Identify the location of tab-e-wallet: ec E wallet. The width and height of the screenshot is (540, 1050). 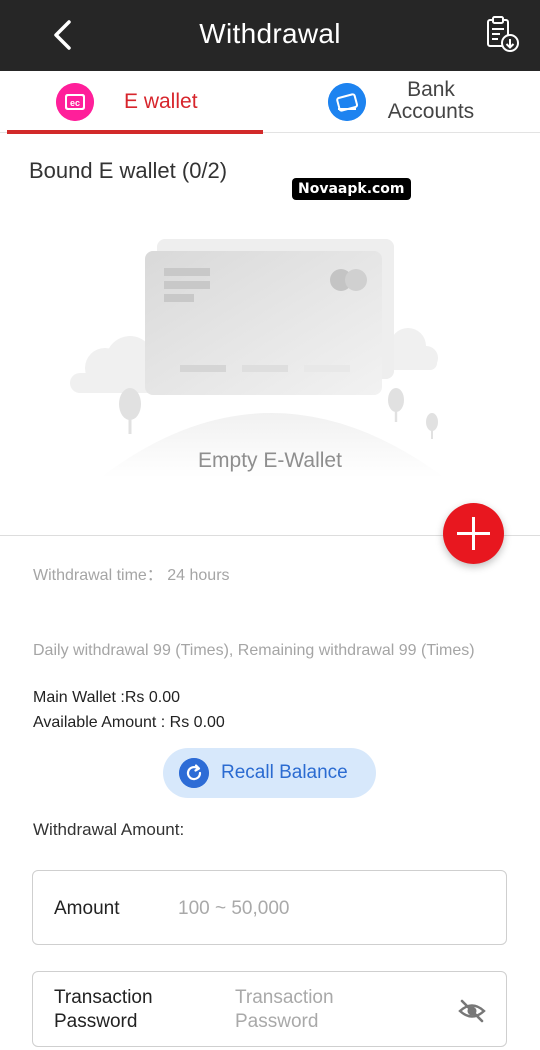
(135, 102).